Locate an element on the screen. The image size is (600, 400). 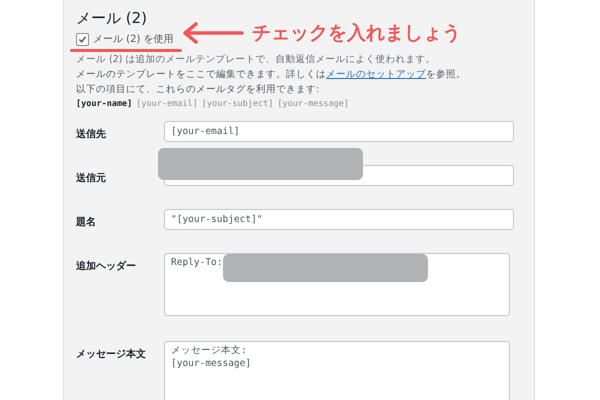
field-label: 送信元 is located at coordinates (91, 178).